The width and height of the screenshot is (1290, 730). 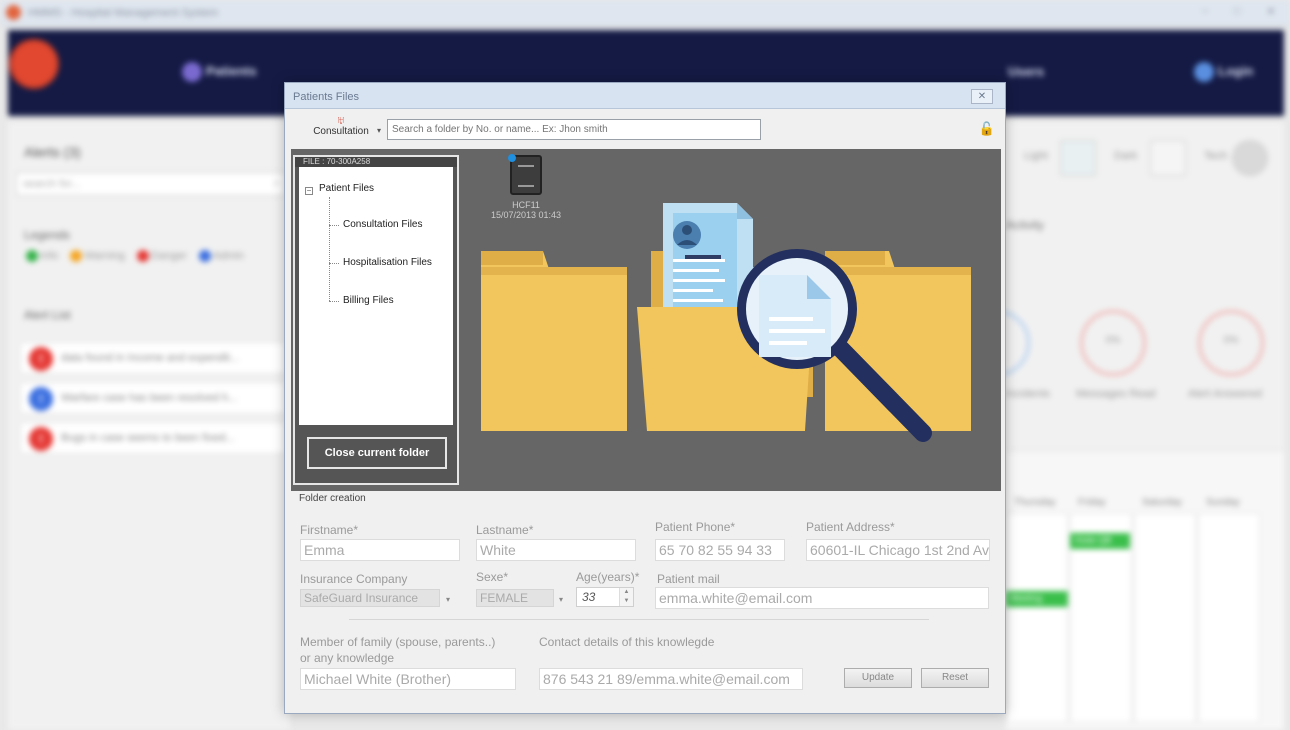 I want to click on search-icon: ⌕, so click(x=276, y=183).